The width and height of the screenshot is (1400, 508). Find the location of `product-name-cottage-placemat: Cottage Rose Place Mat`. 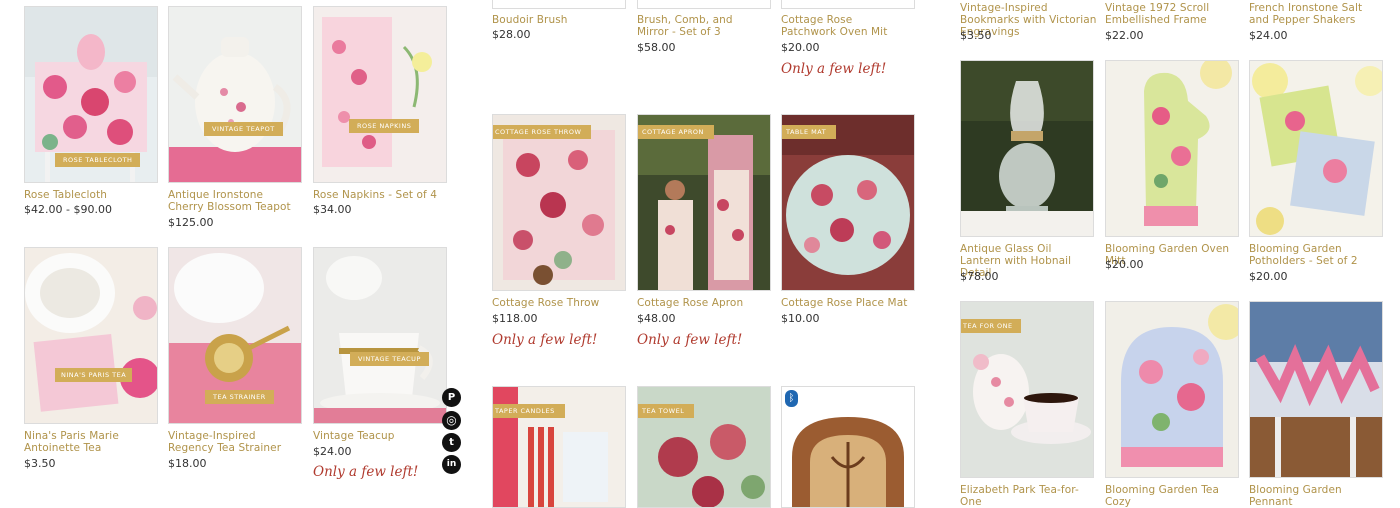

product-name-cottage-placemat: Cottage Rose Place Mat is located at coordinates (848, 303).